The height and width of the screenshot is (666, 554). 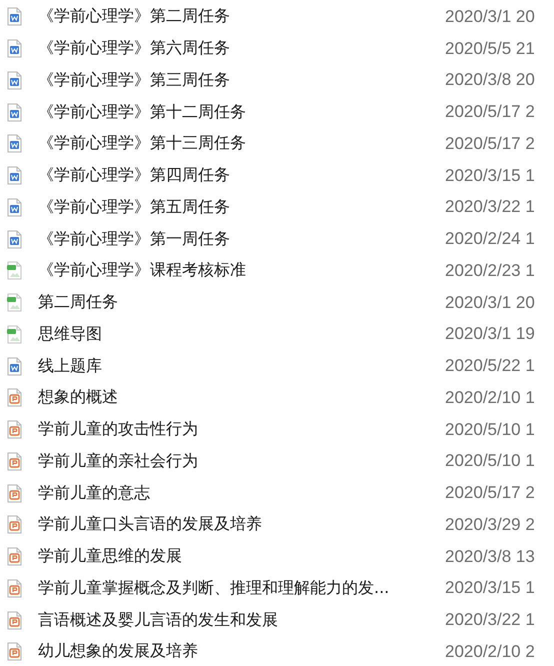 I want to click on file-name: 《学前心理学》课程考核标准, so click(x=241, y=271).